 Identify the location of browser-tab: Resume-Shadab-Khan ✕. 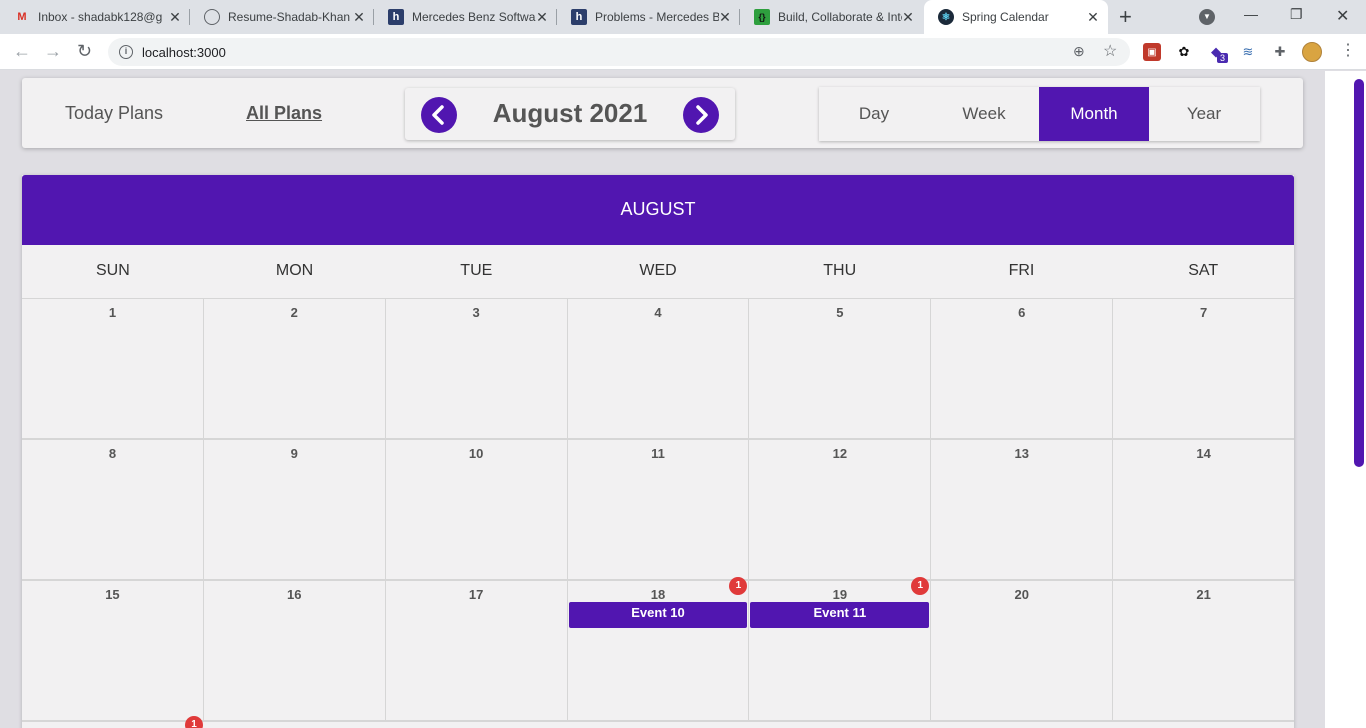
(282, 17).